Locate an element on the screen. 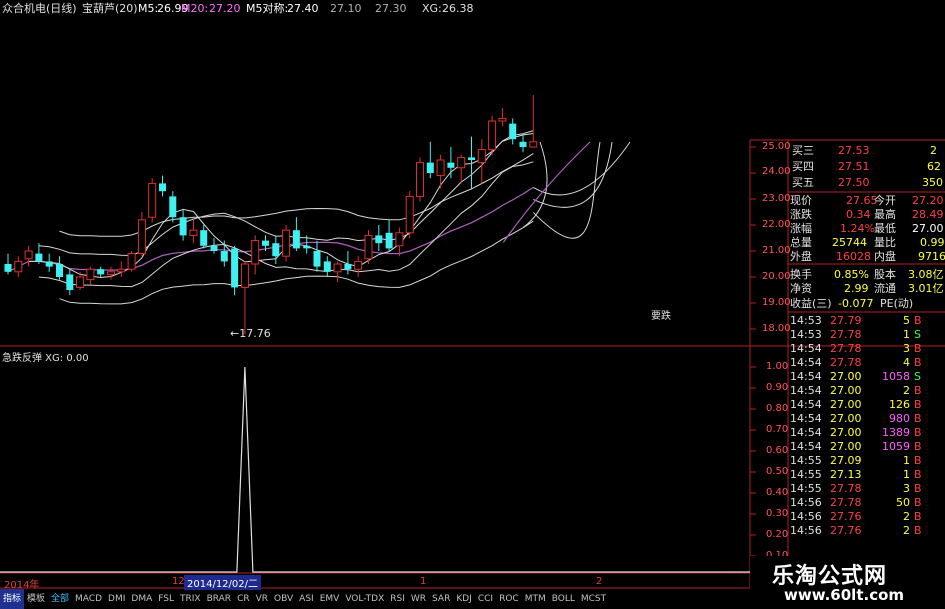 The width and height of the screenshot is (945, 609). tab-14: VOL-TDX is located at coordinates (364, 599).